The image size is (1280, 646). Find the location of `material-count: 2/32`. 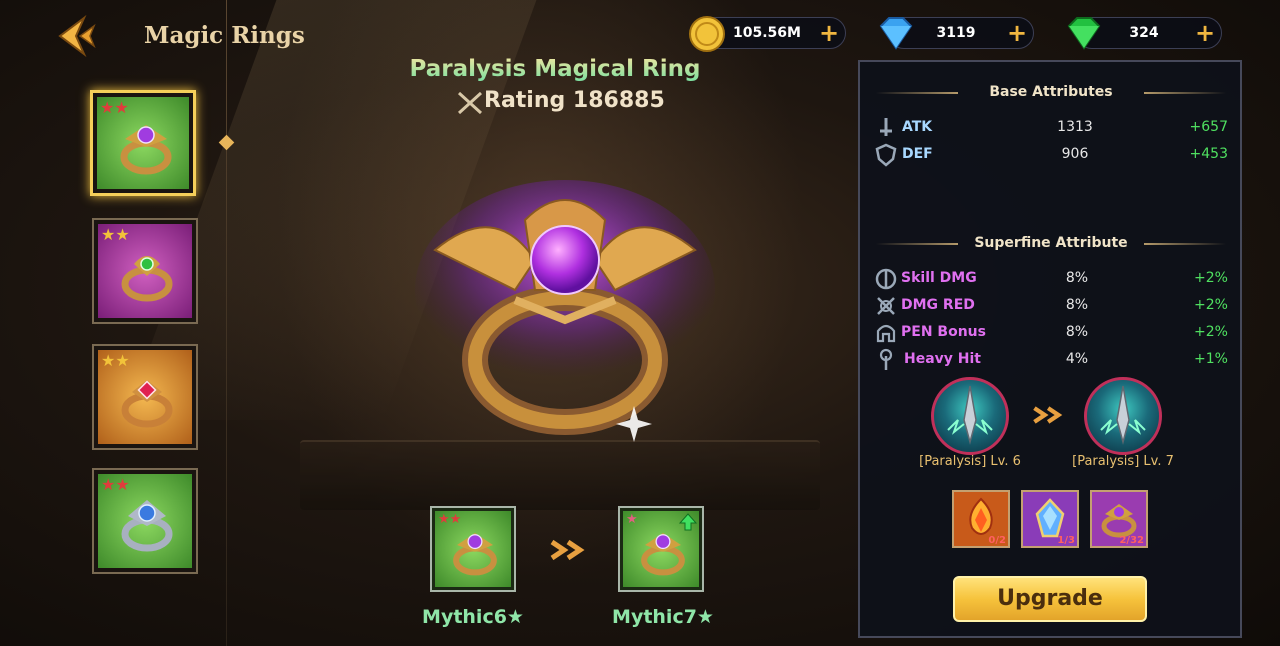

material-count: 2/32 is located at coordinates (1131, 540).